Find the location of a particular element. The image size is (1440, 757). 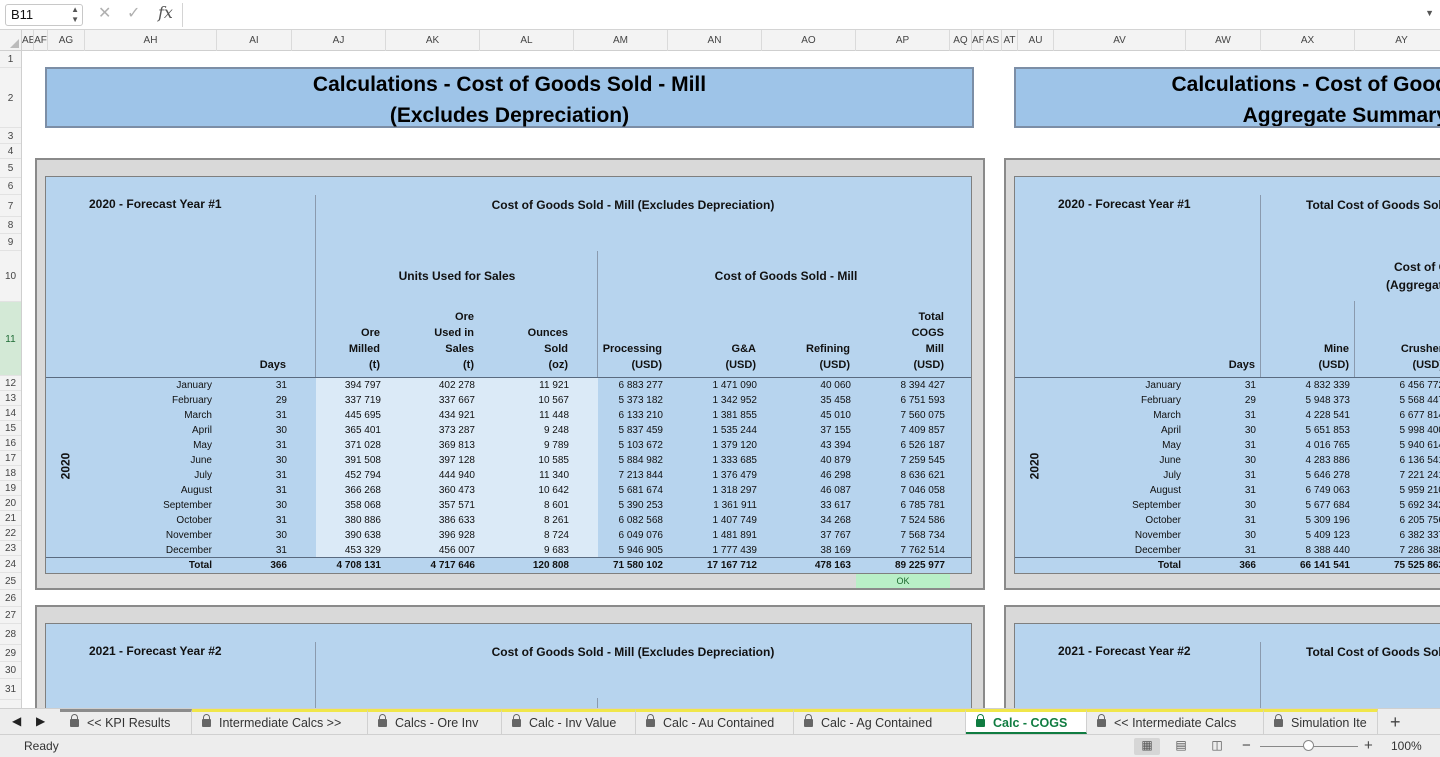

left-total-value: 366 is located at coordinates (237, 565).